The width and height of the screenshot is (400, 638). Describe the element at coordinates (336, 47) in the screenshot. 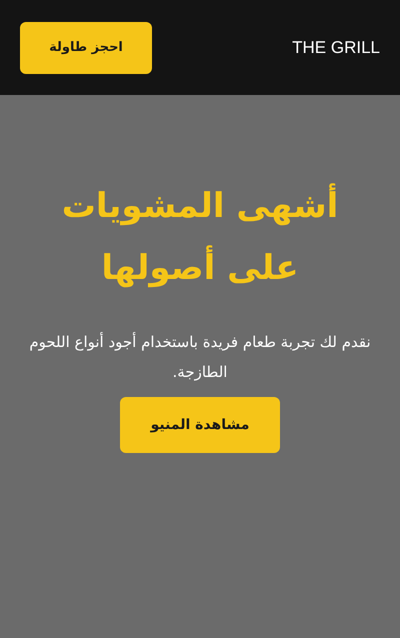

I see `brand-name: THE GRILL` at that location.